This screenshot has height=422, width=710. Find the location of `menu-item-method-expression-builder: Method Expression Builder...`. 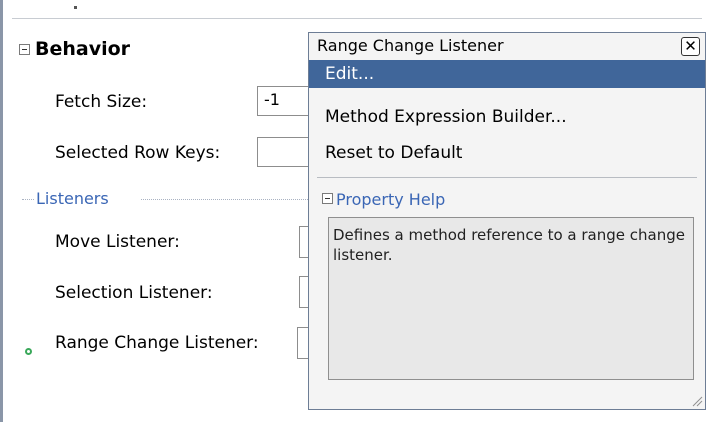

menu-item-method-expression-builder: Method Expression Builder... is located at coordinates (507, 117).